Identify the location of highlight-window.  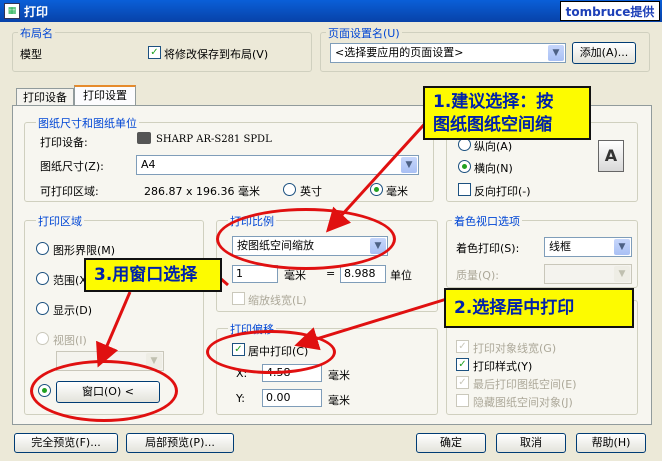
(104, 391).